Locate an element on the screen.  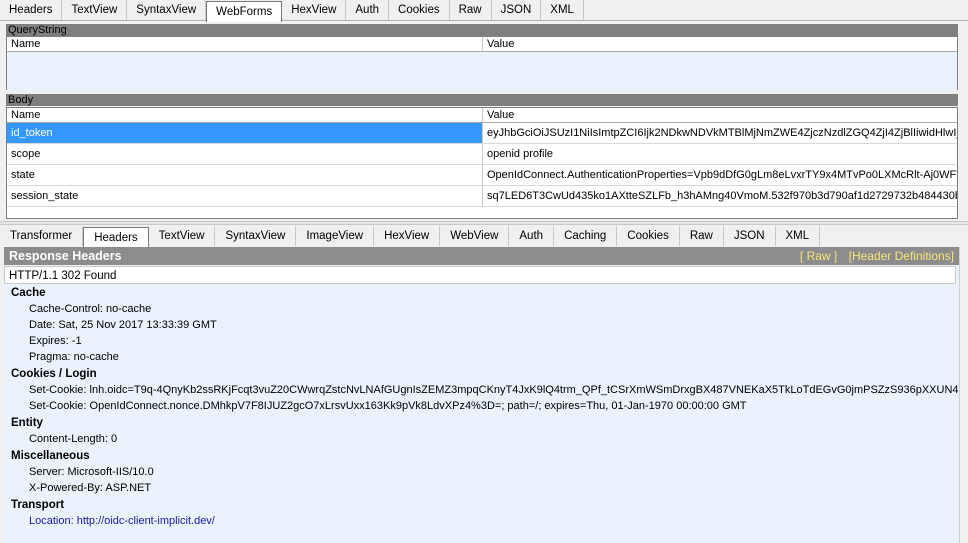
body-row-name: state is located at coordinates (245, 175).